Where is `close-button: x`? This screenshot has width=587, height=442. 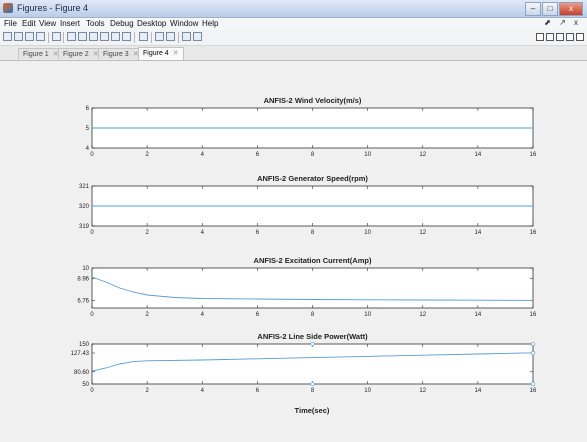
close-button: x is located at coordinates (571, 9).